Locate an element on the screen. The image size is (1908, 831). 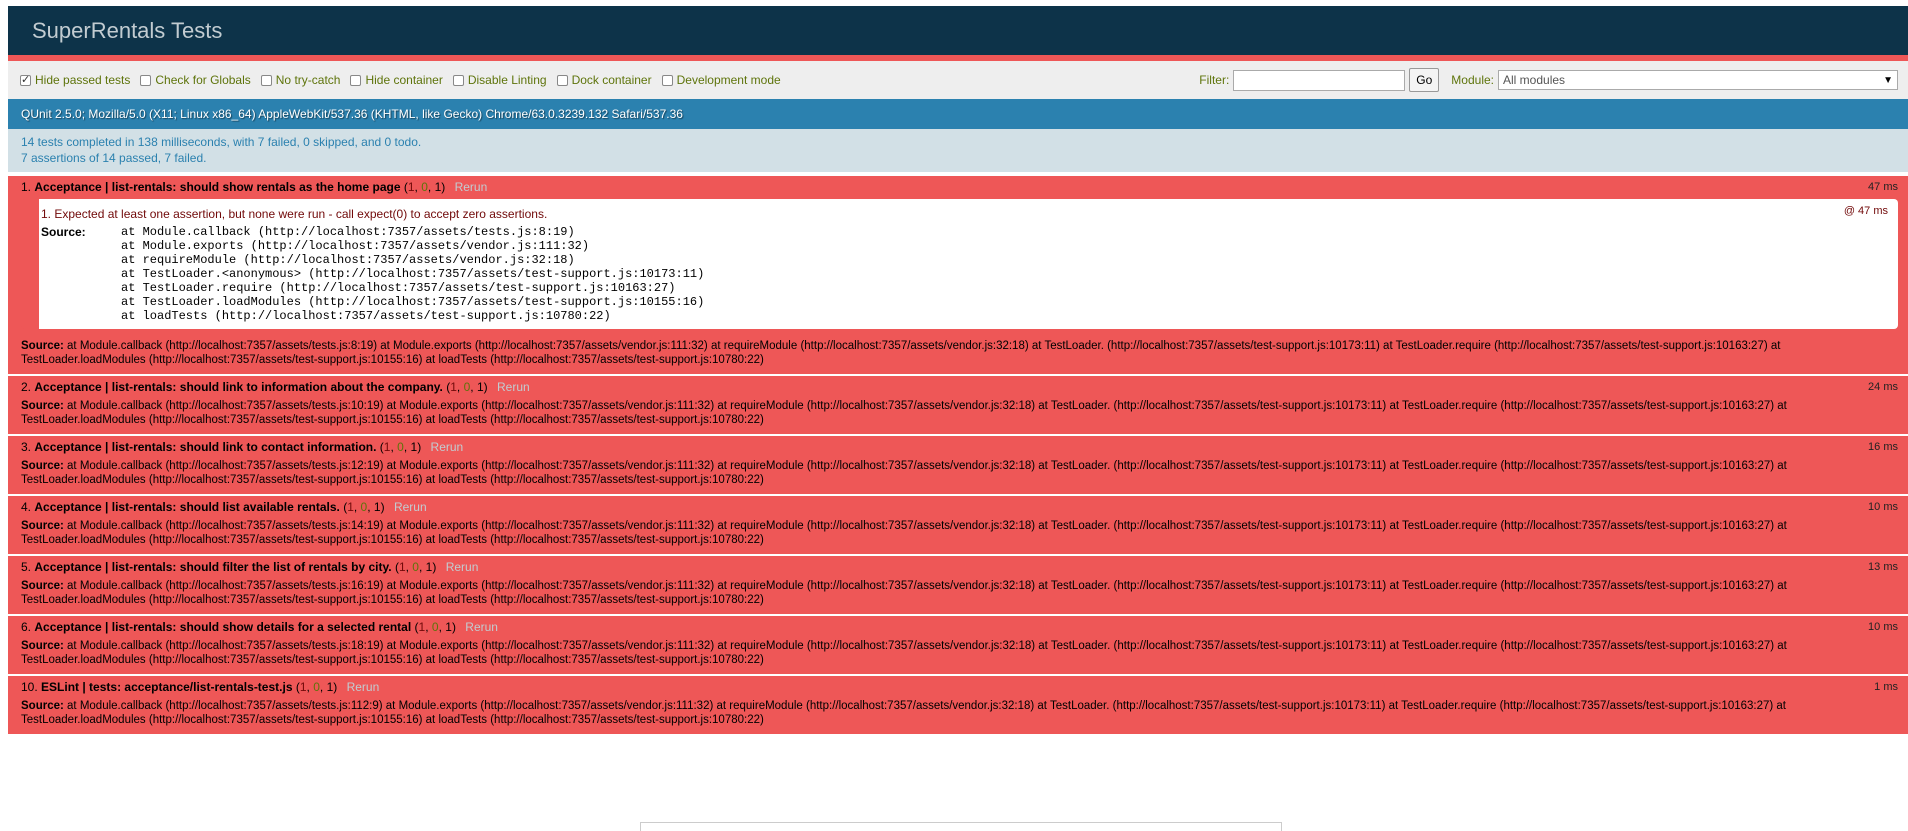
filter-area: Filter: Go Module: All modules ▼ is located at coordinates (1548, 80).